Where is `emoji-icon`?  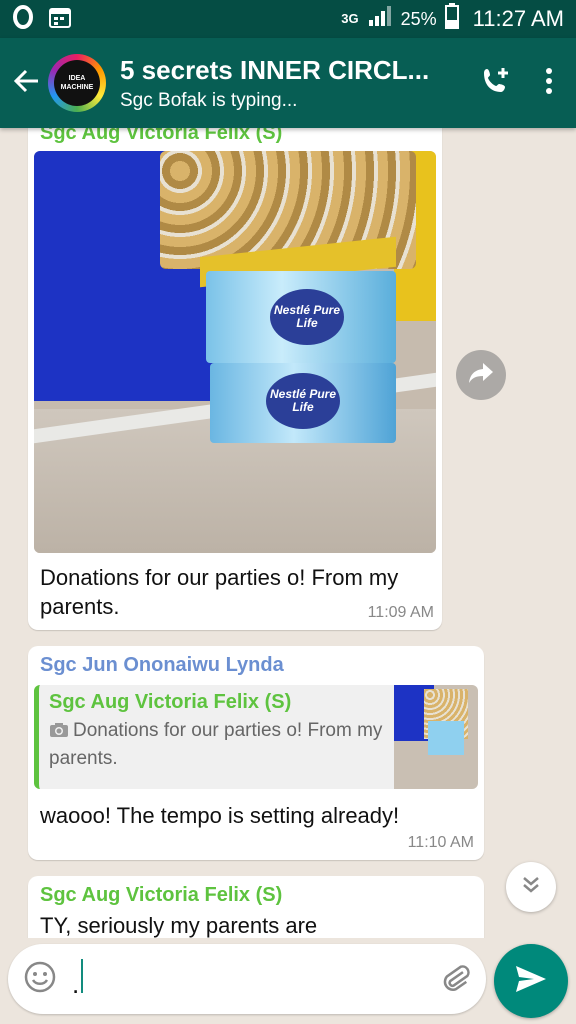 emoji-icon is located at coordinates (40, 979).